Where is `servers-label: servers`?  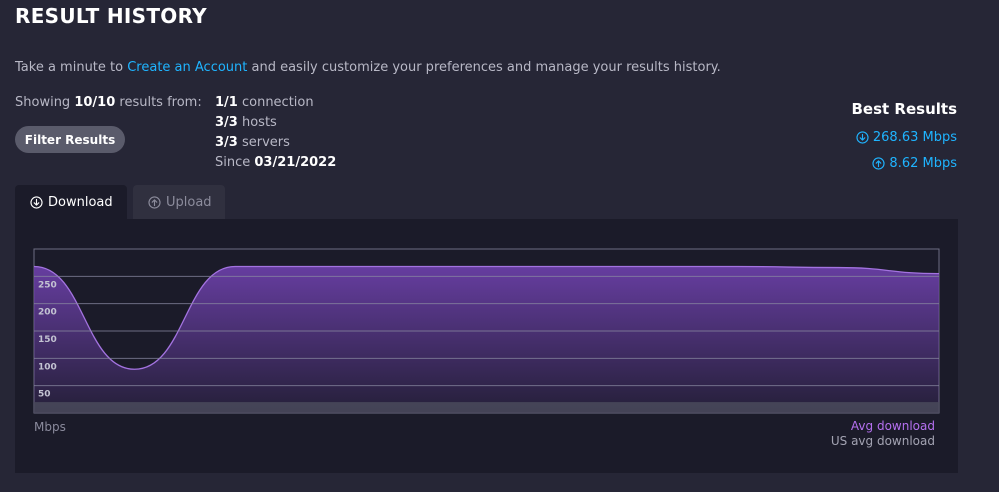
servers-label: servers is located at coordinates (263, 142).